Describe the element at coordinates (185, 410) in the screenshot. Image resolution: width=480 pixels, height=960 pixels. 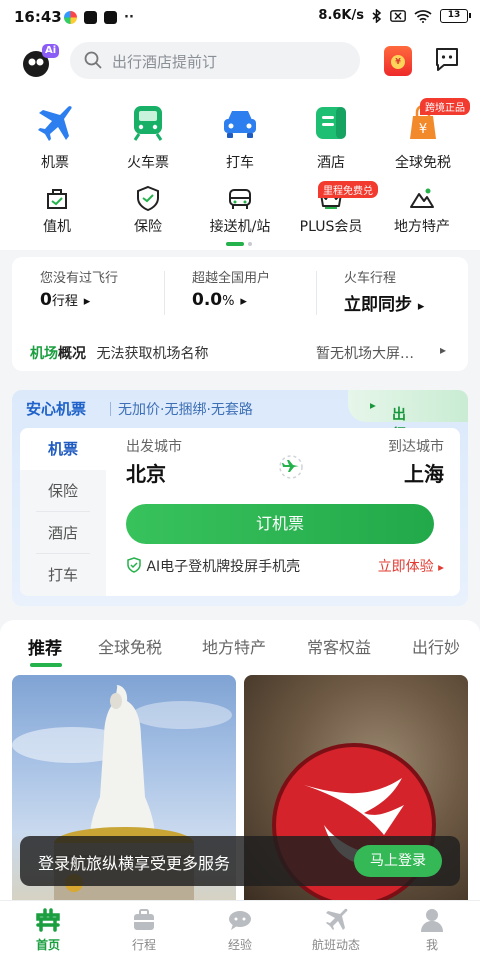
I see `card-subtitle: 无加价·无捆绑·无套路` at that location.